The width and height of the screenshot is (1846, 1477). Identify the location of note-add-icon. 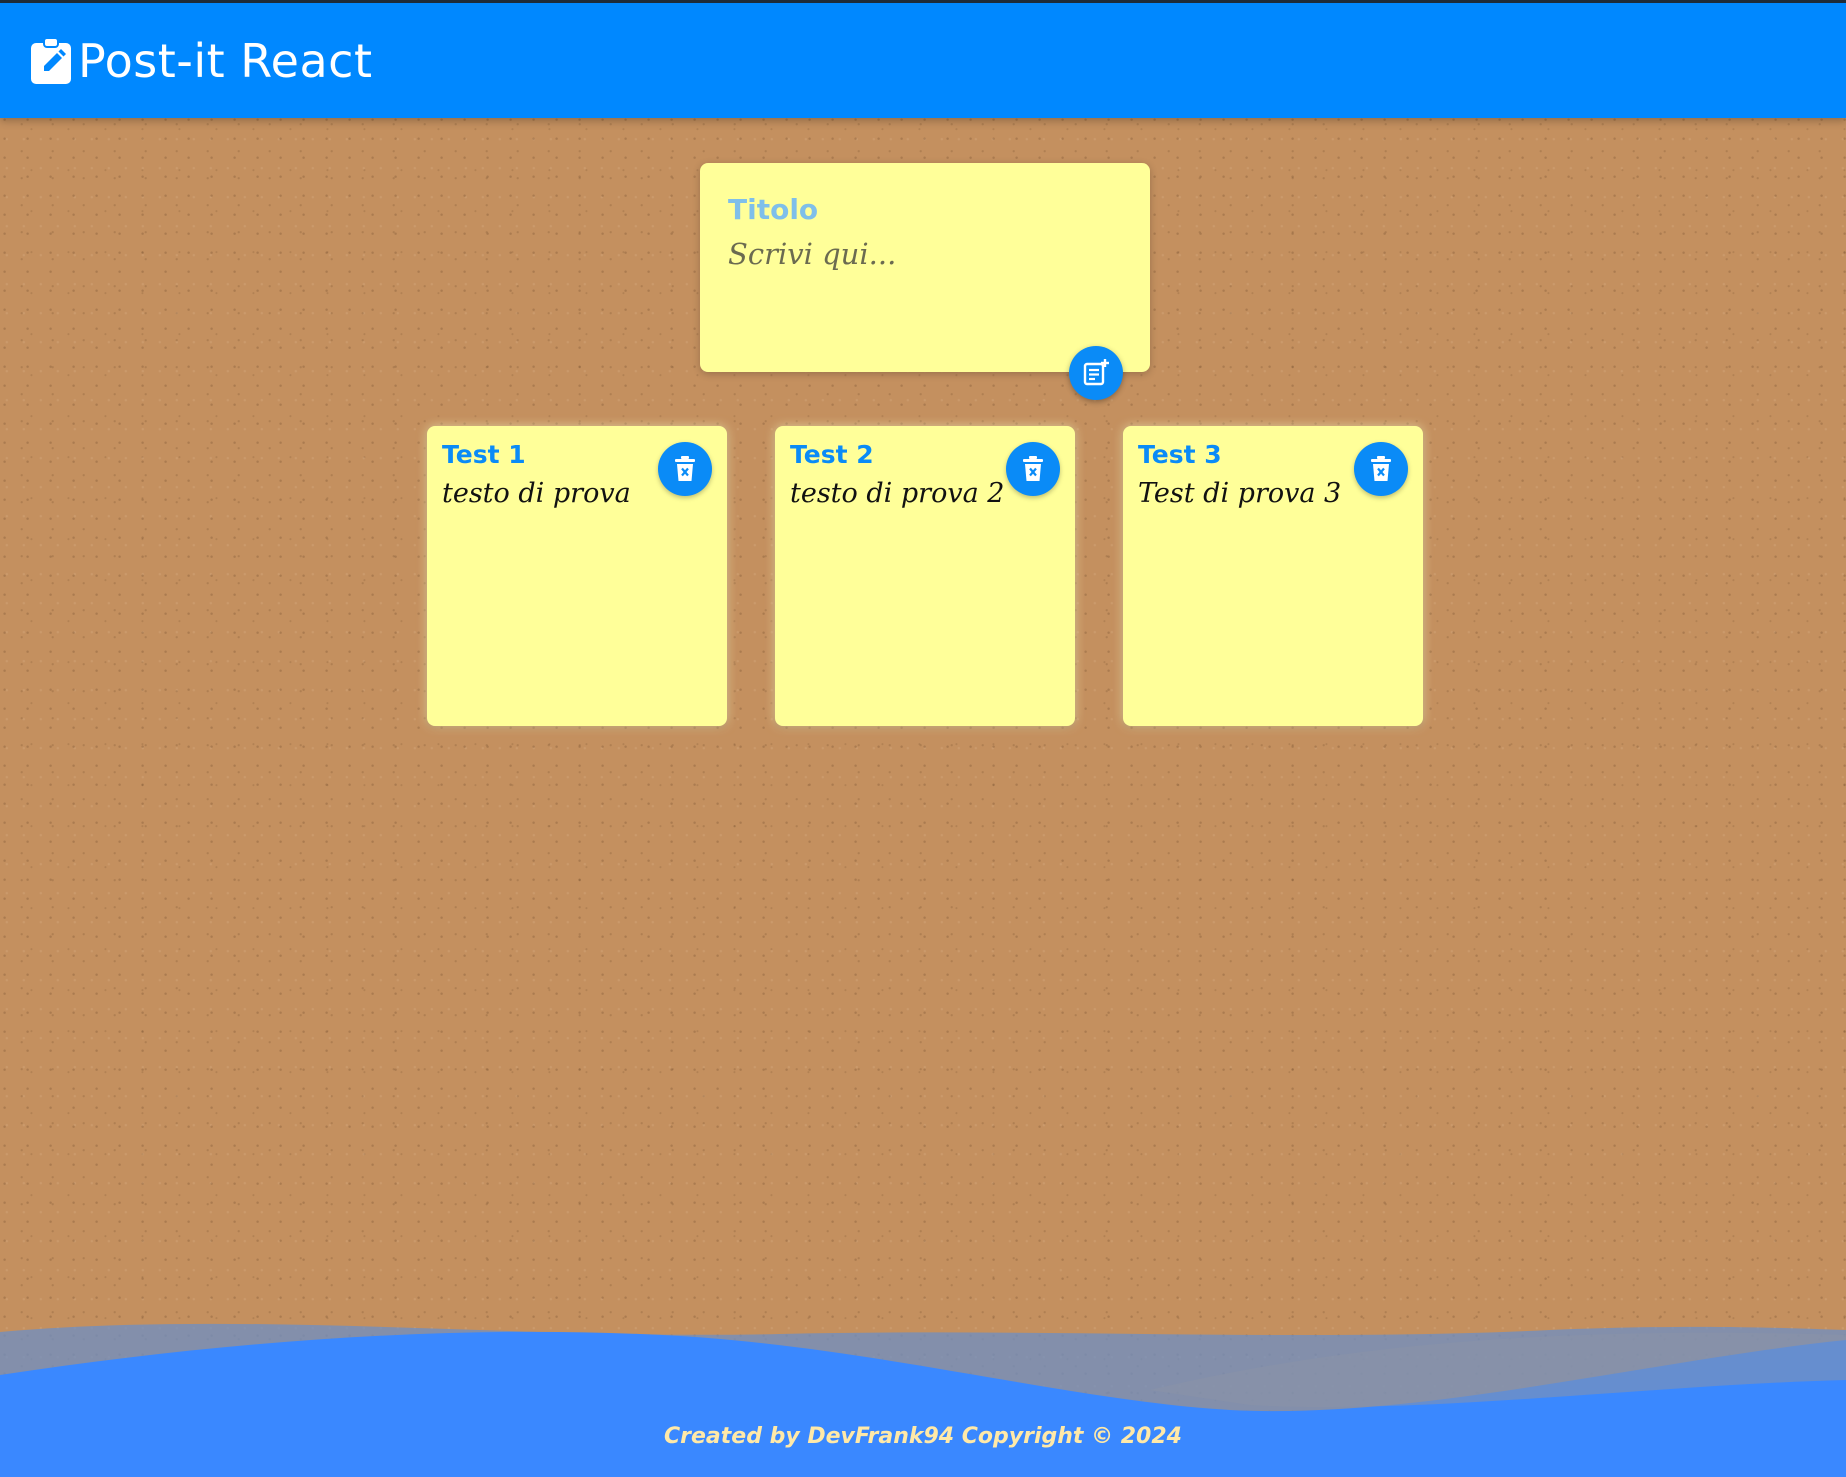
(1096, 372).